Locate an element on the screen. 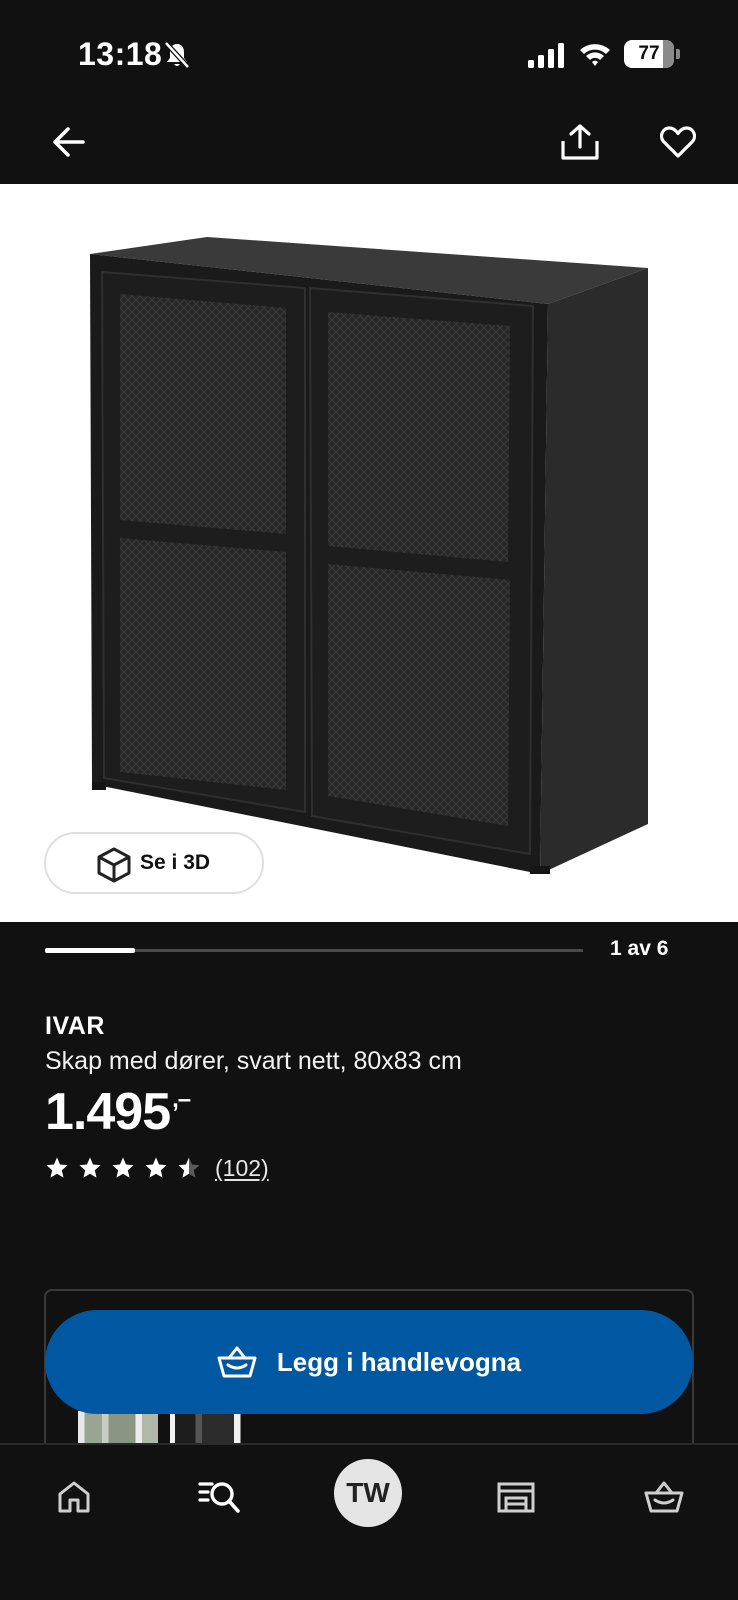 The image size is (738, 1600). star-half-icon is located at coordinates (189, 1167).